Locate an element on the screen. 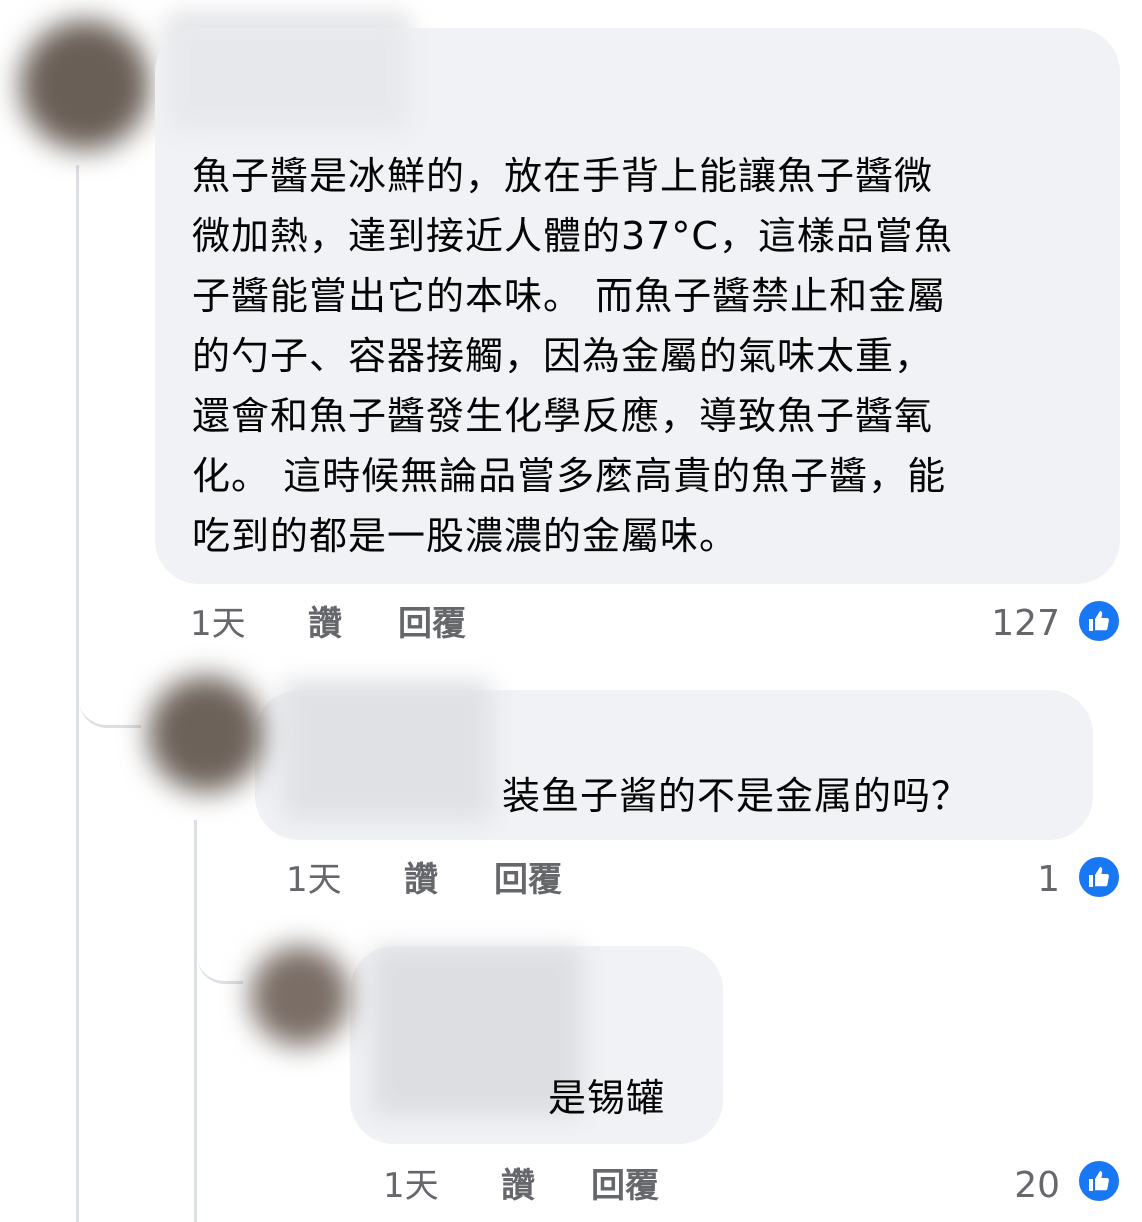  comment-text-line: 魚子醬是冰鮮的，放在手背上能讓魚子醬微 is located at coordinates (563, 176).